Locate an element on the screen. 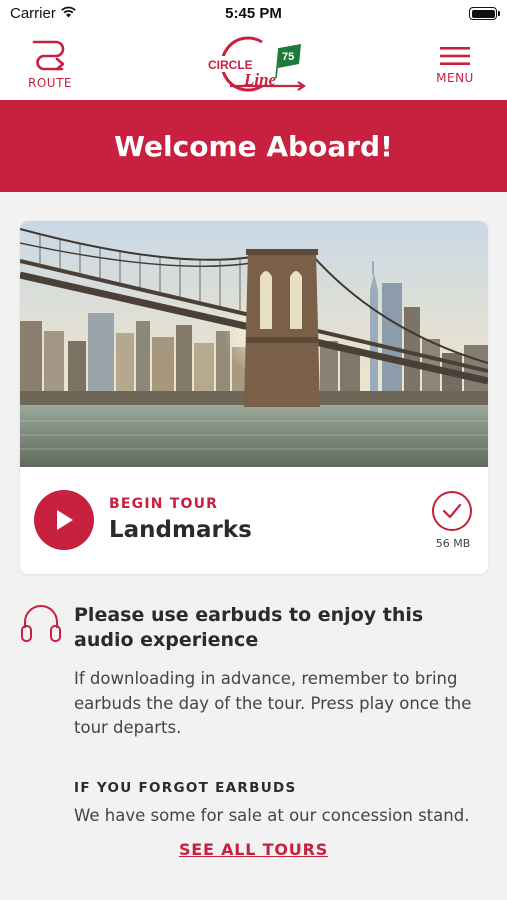 The image size is (507, 900). tour-name: Landmarks is located at coordinates (180, 530).